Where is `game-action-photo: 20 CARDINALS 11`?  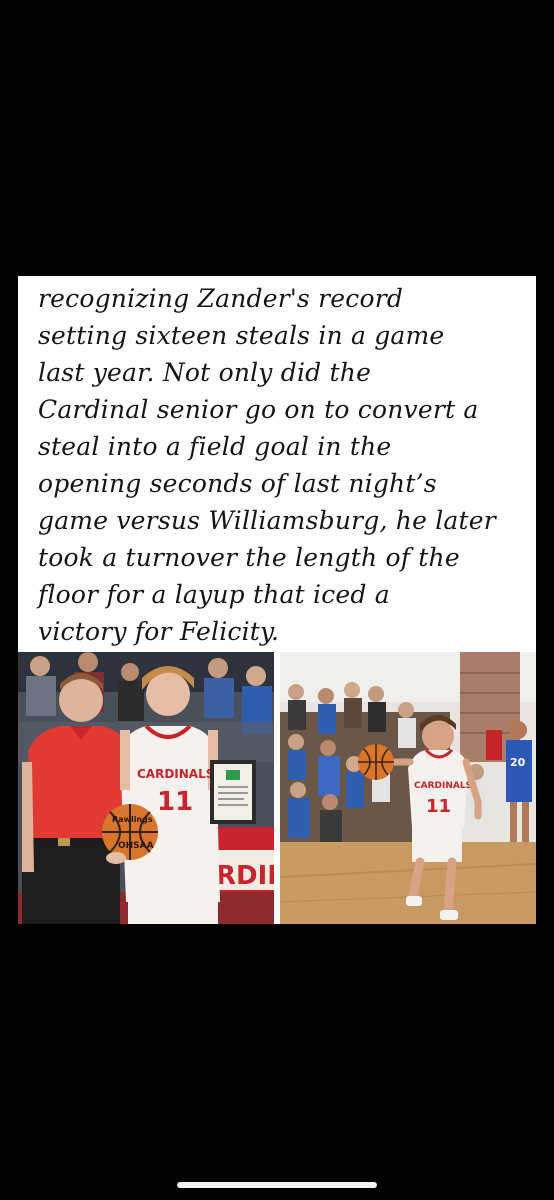
game-action-photo: 20 CARDINALS 11 is located at coordinates (408, 788).